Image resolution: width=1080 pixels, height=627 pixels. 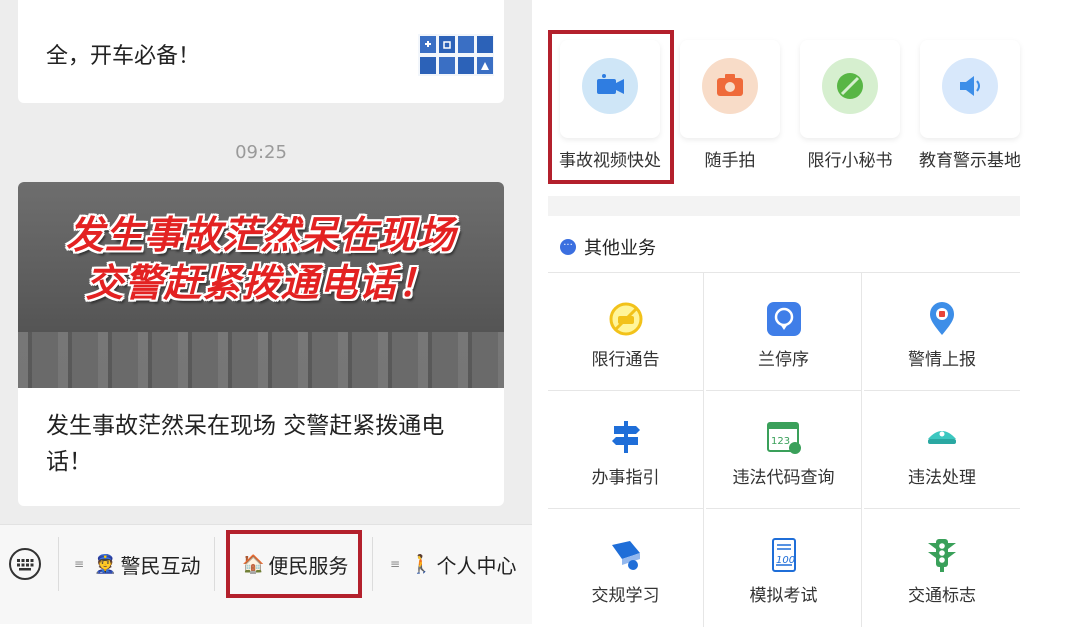 I want to click on section-header: ··· 其他业务, so click(x=608, y=247).